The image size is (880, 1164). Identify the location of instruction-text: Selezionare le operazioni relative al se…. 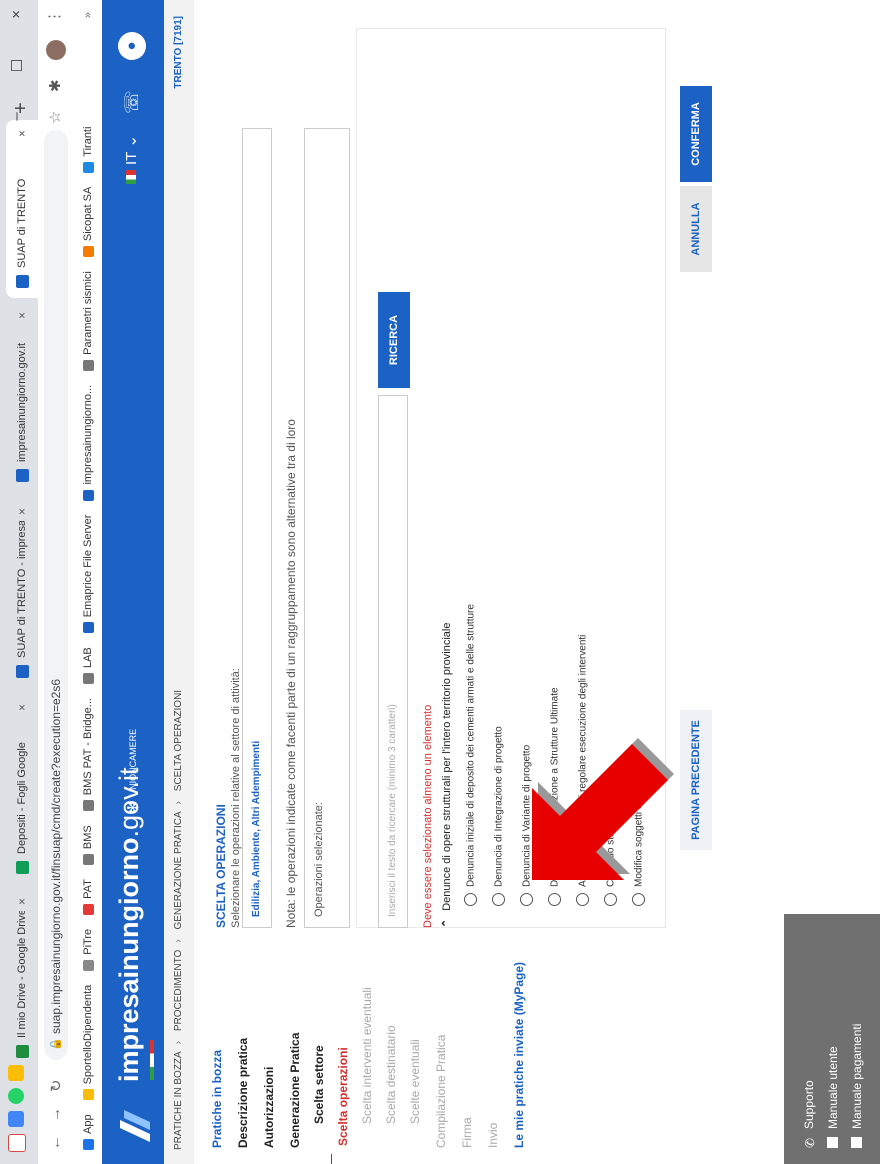
(236, 798).